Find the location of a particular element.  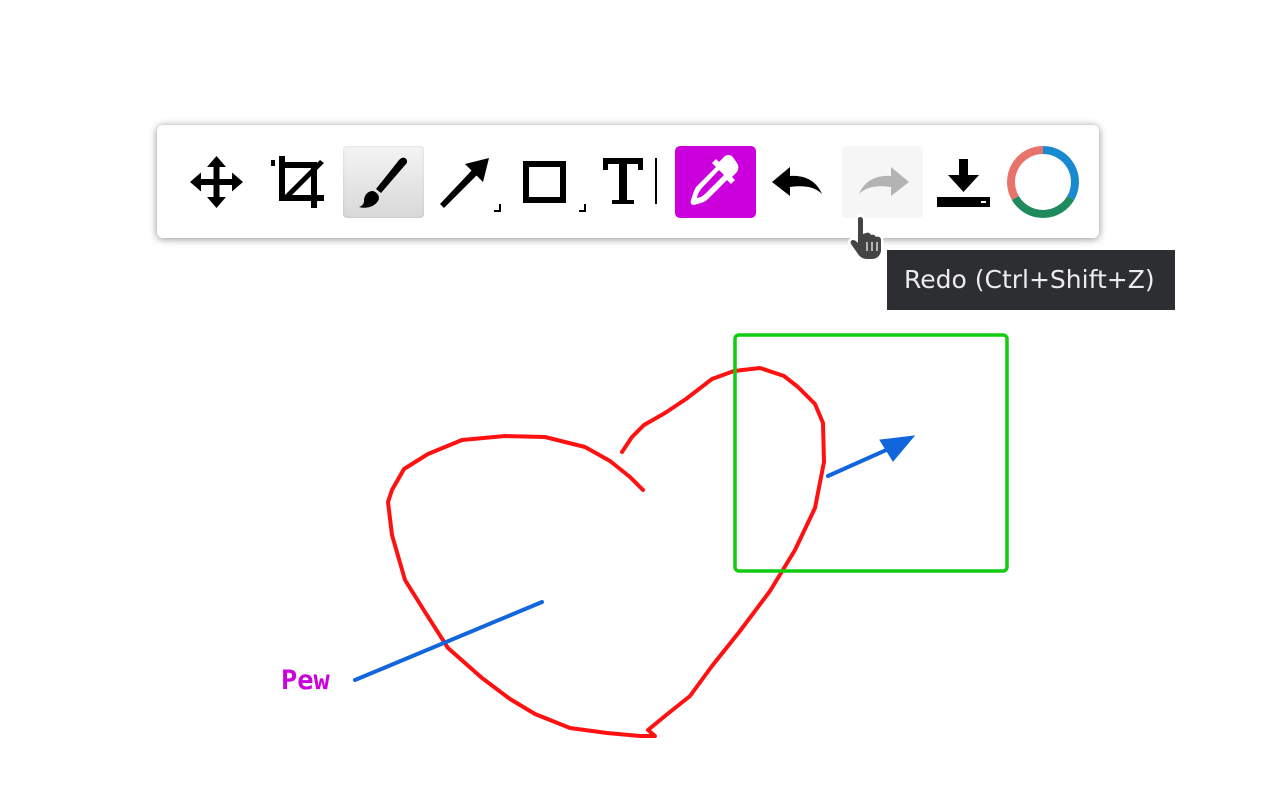

download-icon is located at coordinates (963, 183).